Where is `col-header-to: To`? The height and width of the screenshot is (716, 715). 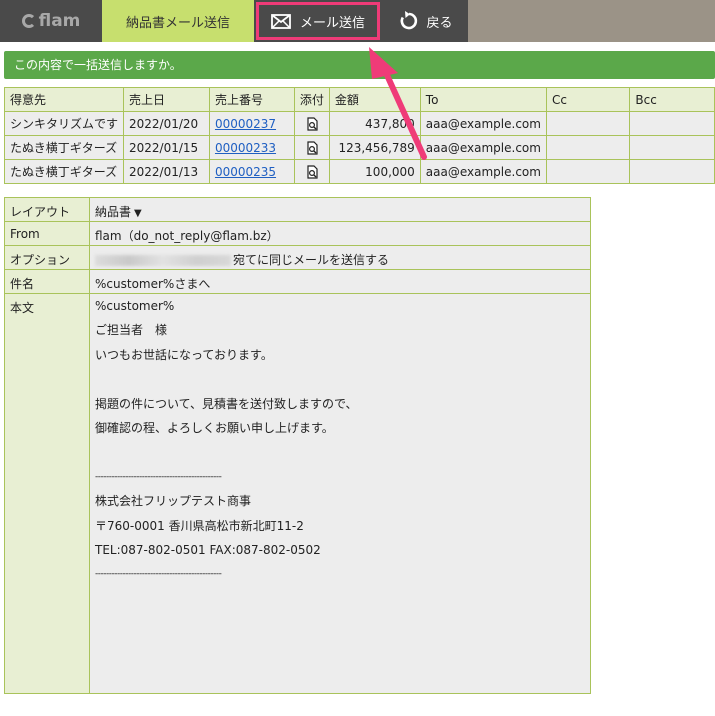
col-header-to: To is located at coordinates (483, 99).